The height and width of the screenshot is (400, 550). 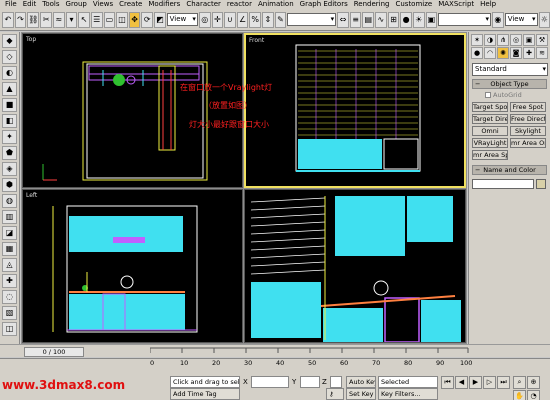 What do you see at coordinates (490, 53) in the screenshot?
I see `shapes-icon: ◠` at bounding box center [490, 53].